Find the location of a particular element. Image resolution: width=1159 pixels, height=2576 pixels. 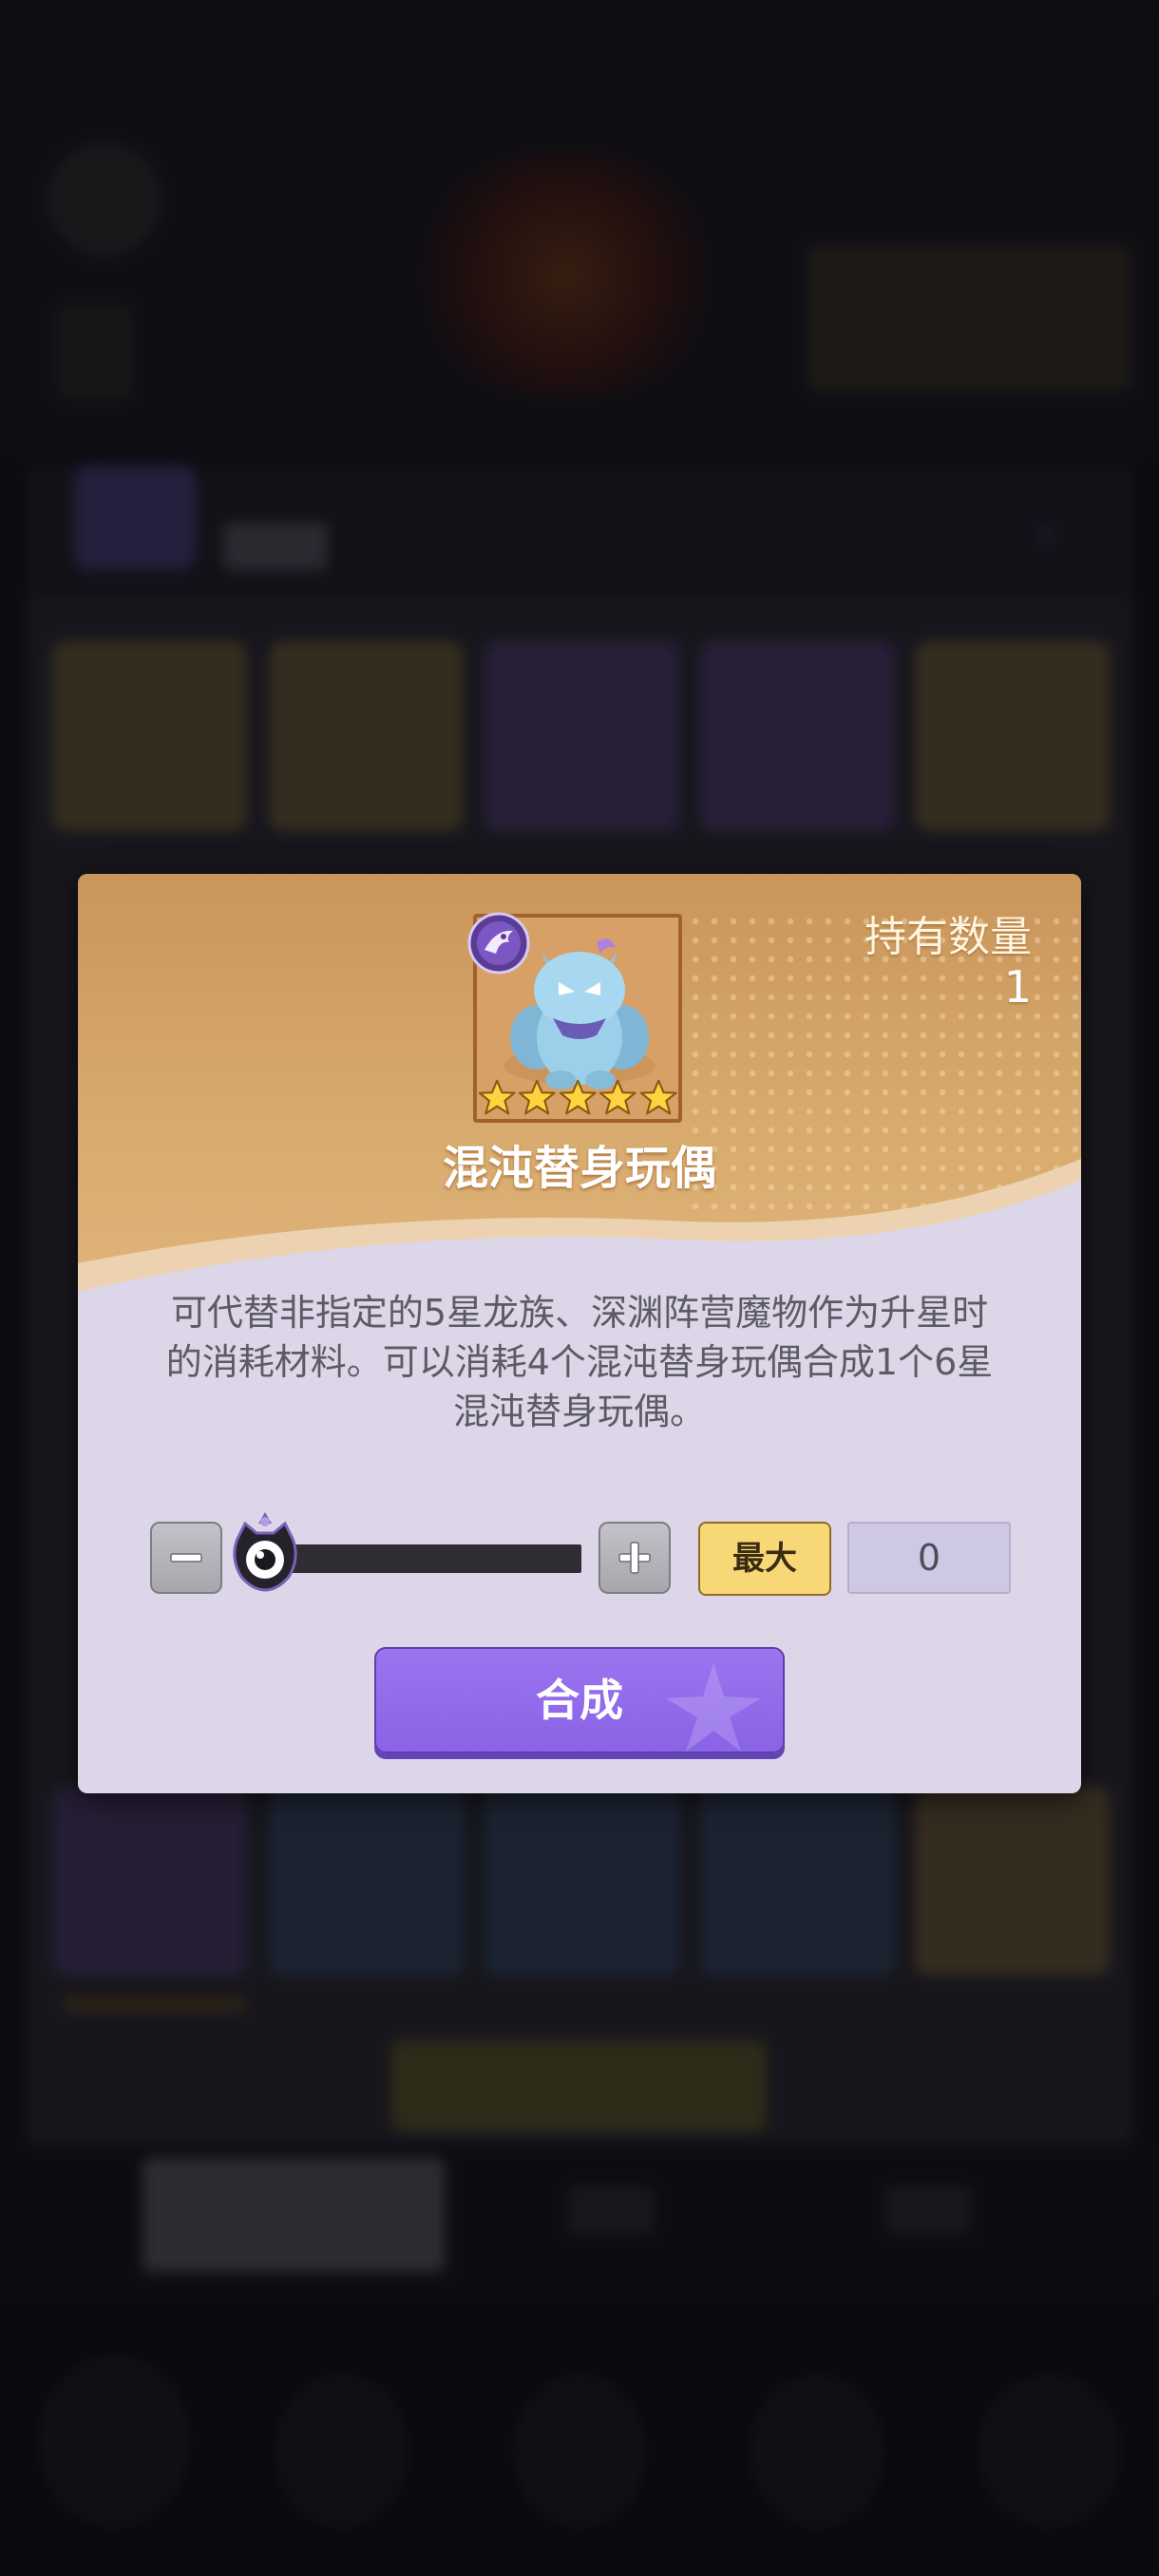

item-name: 混沌替身玩偶 is located at coordinates (579, 1168).